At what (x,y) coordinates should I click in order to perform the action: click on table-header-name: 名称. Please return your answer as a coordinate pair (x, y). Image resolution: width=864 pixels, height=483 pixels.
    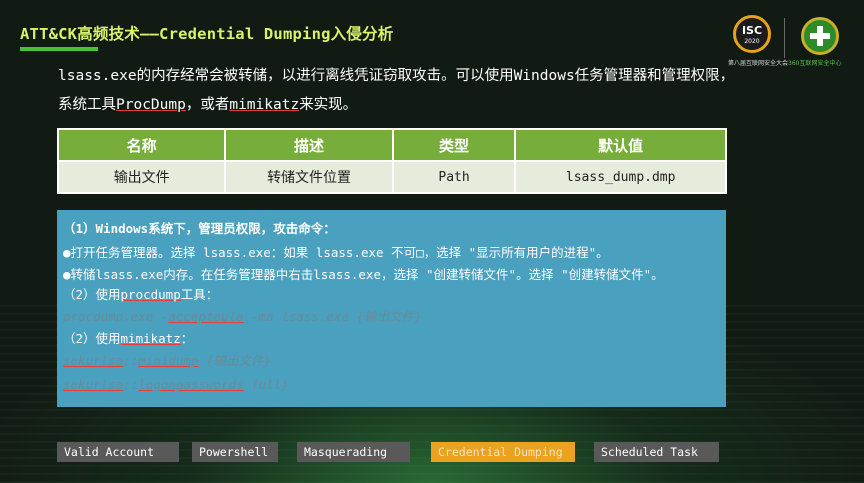
    Looking at the image, I should click on (141, 145).